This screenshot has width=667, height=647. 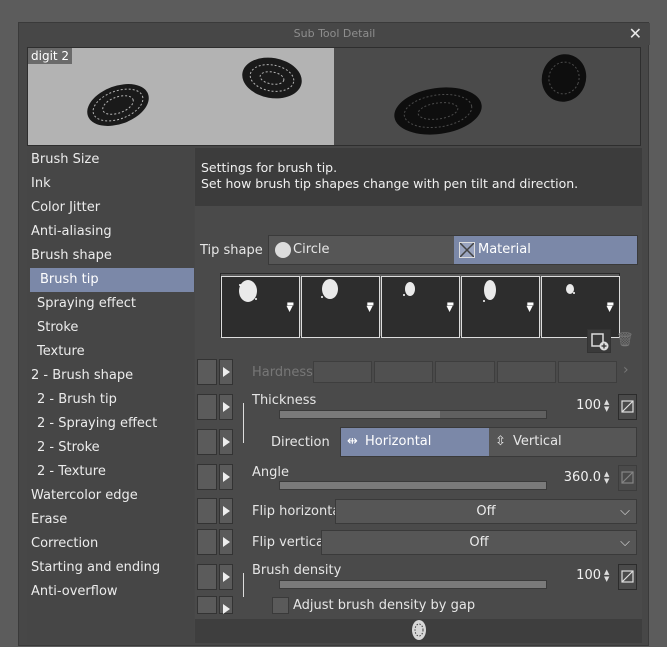 I want to click on adjust-density-checkbox, so click(x=280, y=605).